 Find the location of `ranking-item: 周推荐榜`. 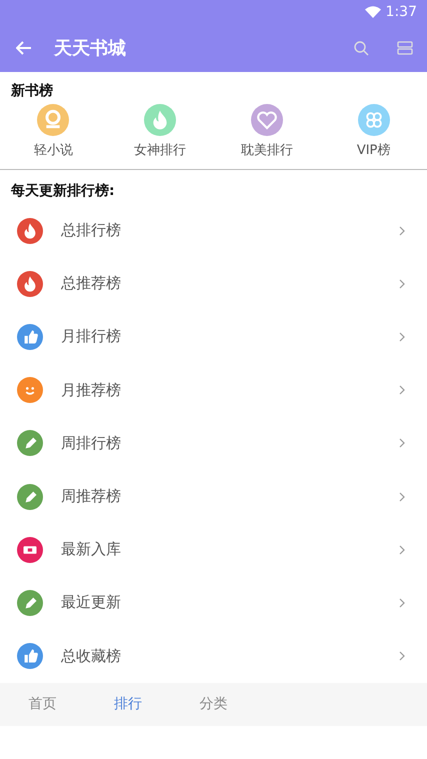

ranking-item: 周推荐榜 is located at coordinates (213, 497).